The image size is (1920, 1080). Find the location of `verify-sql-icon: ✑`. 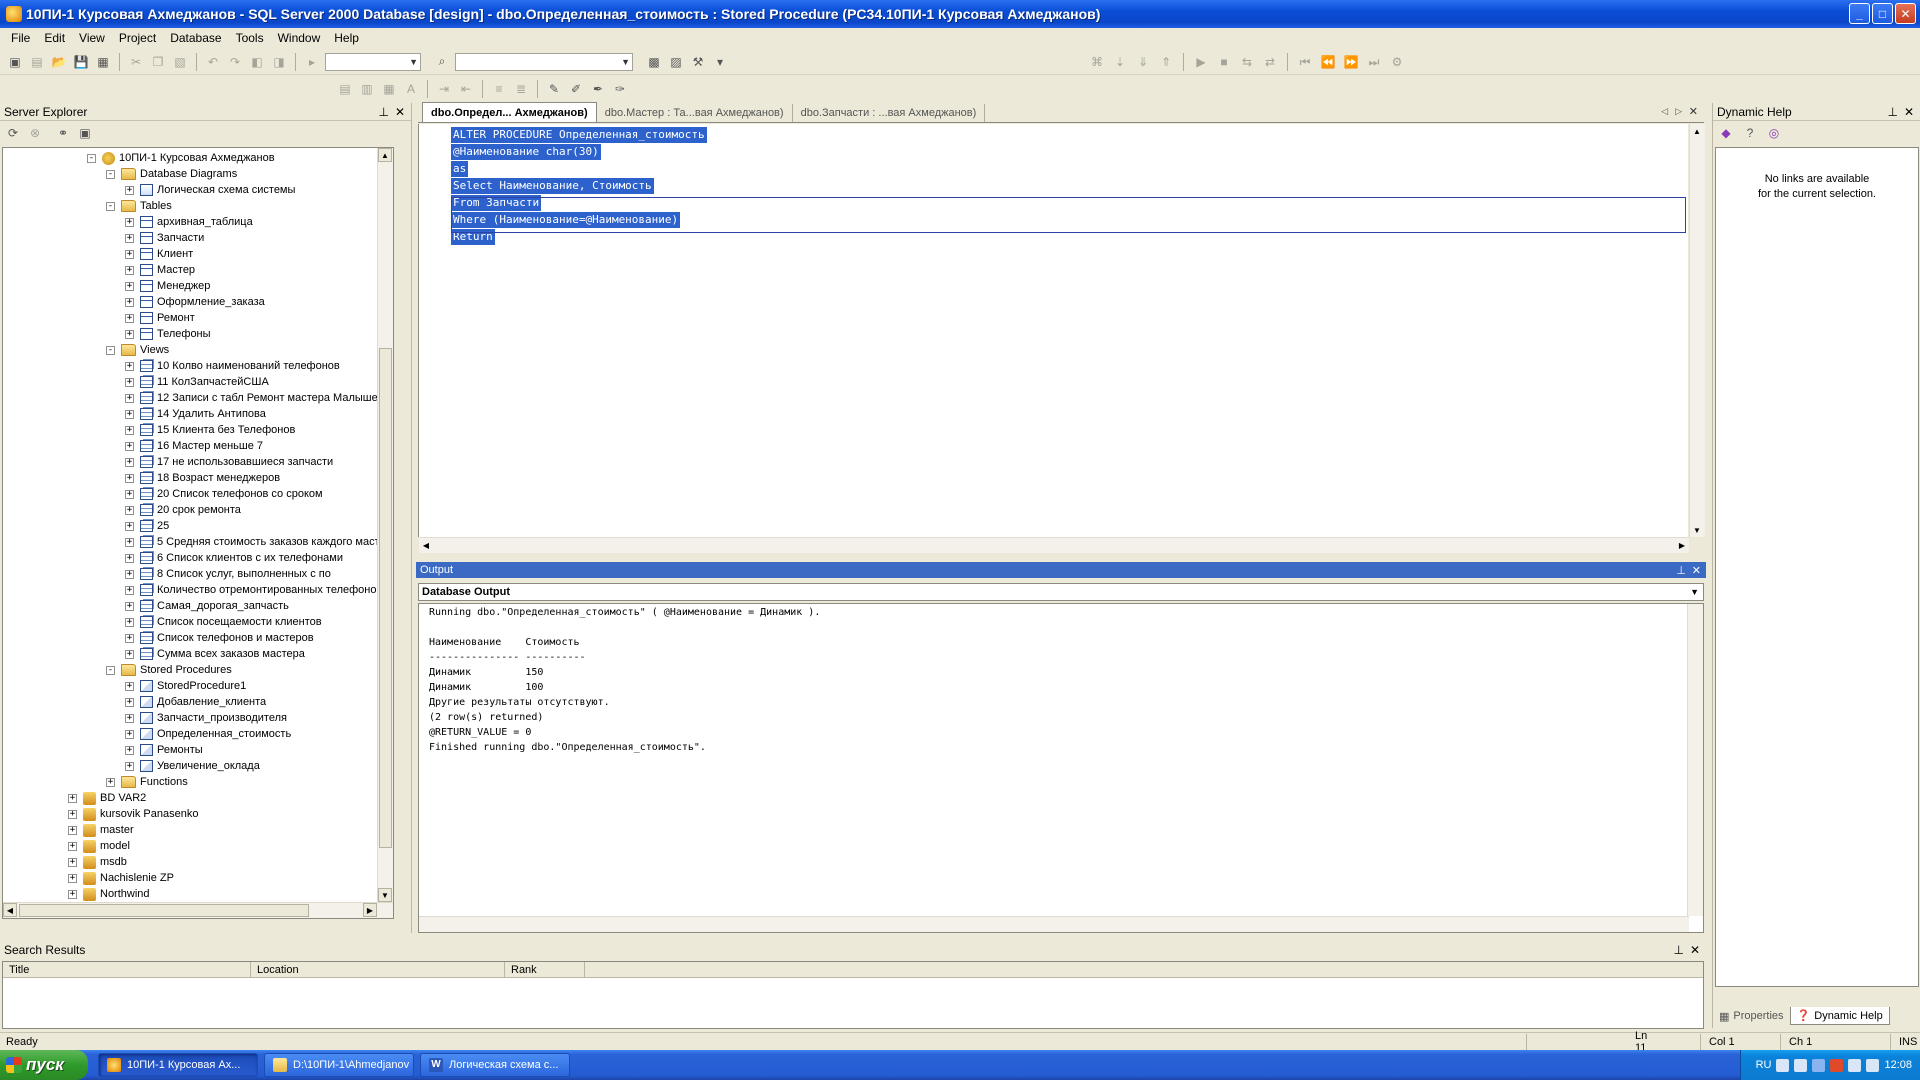

verify-sql-icon: ✑ is located at coordinates (620, 89).